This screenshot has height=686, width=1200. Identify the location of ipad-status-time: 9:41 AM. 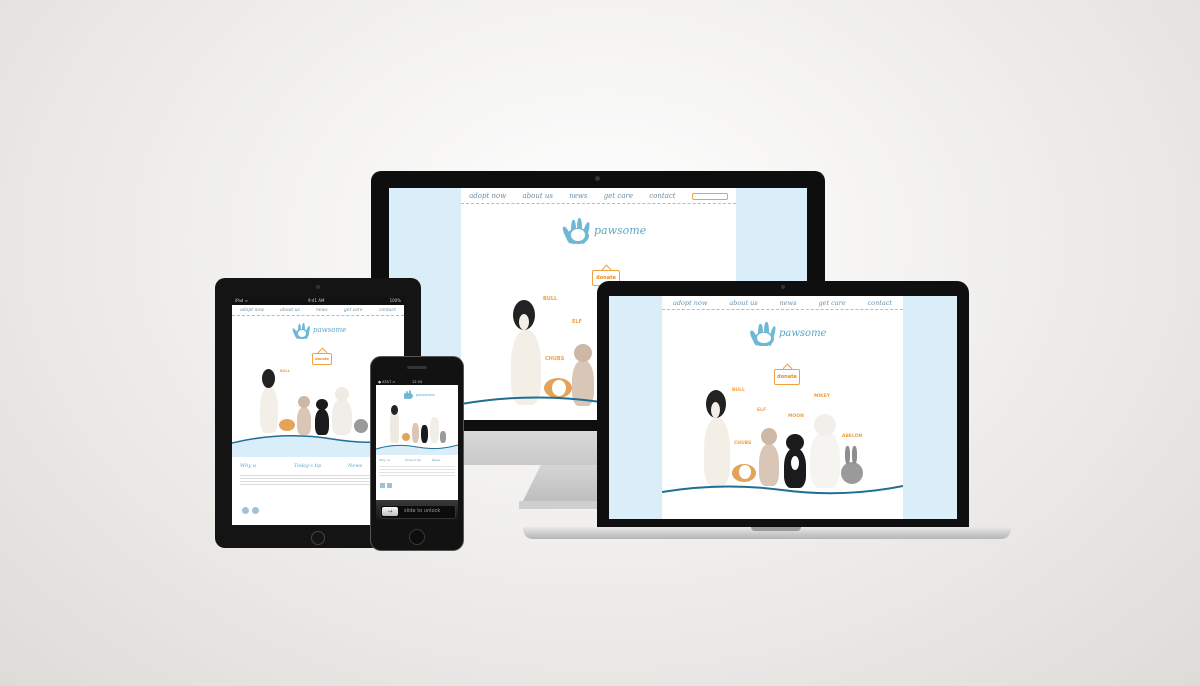
(316, 300).